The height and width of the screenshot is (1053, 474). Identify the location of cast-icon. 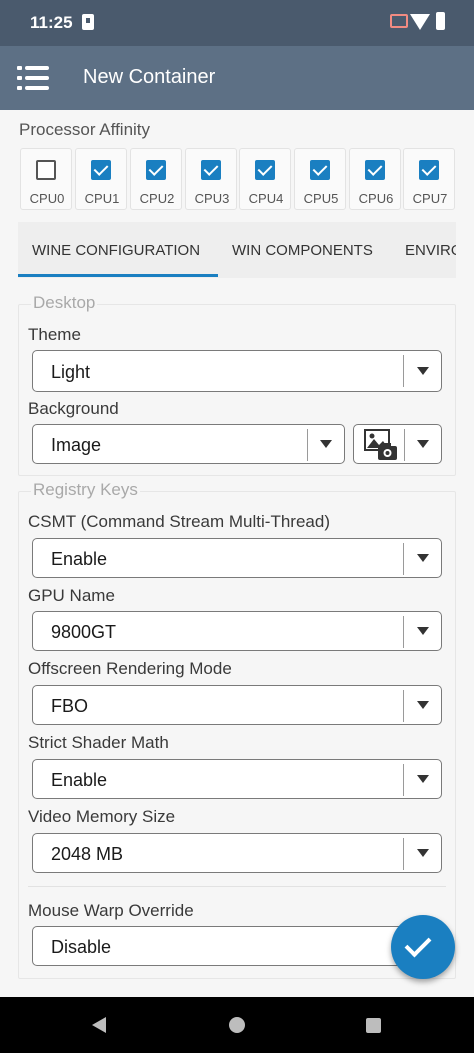
(399, 21).